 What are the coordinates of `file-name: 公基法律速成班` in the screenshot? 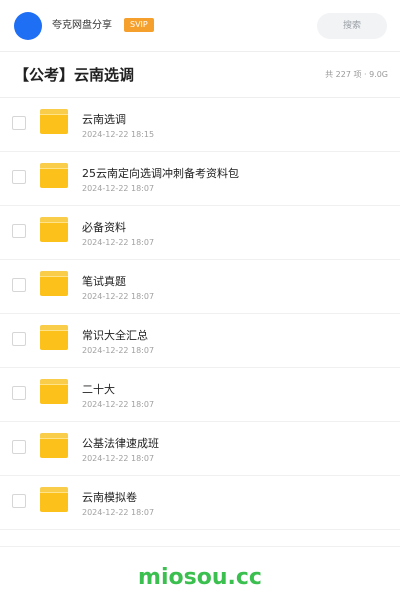 It's located at (120, 443).